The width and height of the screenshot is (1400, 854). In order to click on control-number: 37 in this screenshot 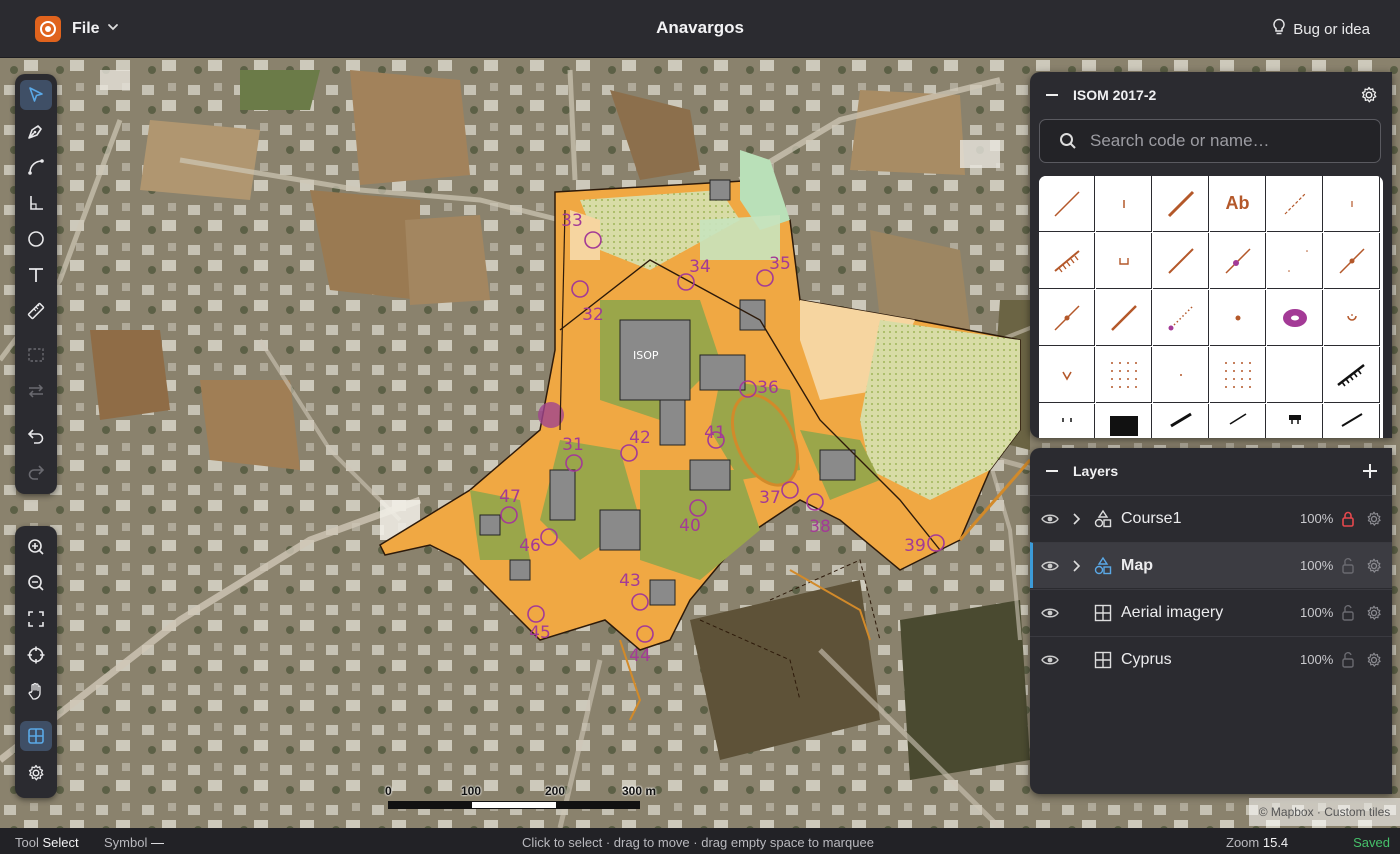, I will do `click(770, 498)`.